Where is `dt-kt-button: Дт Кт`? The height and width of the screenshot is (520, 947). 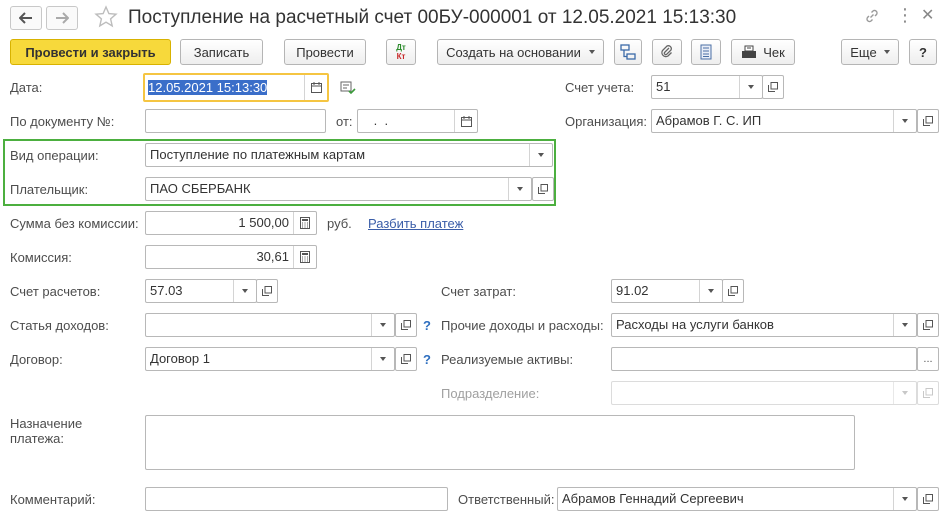 dt-kt-button: Дт Кт is located at coordinates (401, 52).